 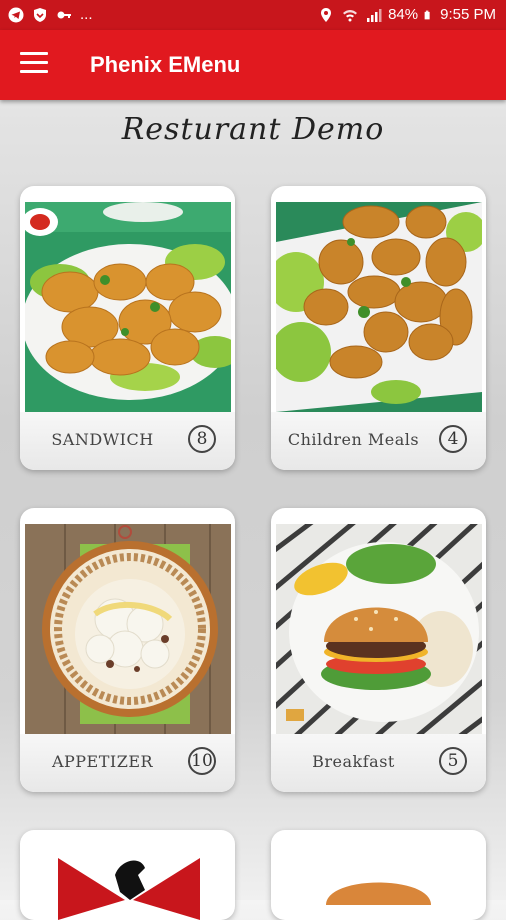 I want to click on category-name: Breakfast, so click(x=353, y=761).